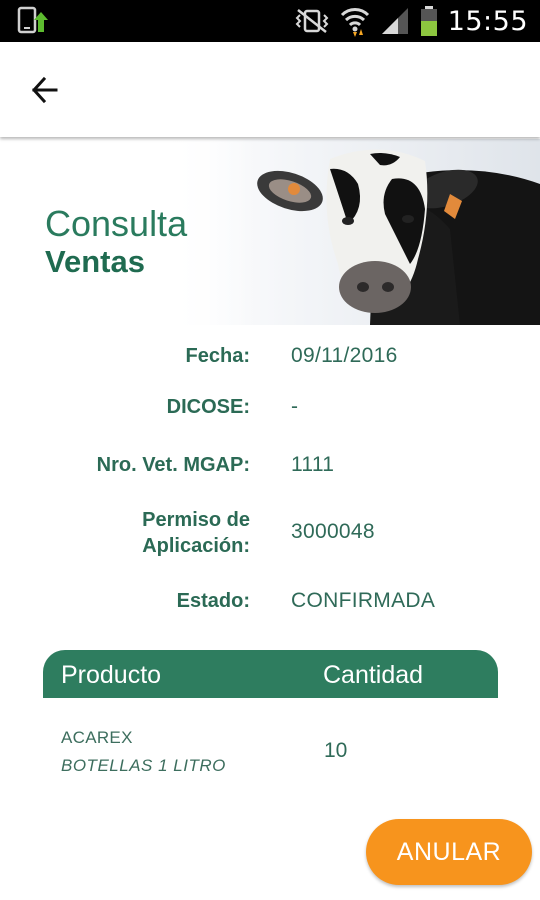  I want to click on app-bar, so click(270, 89).